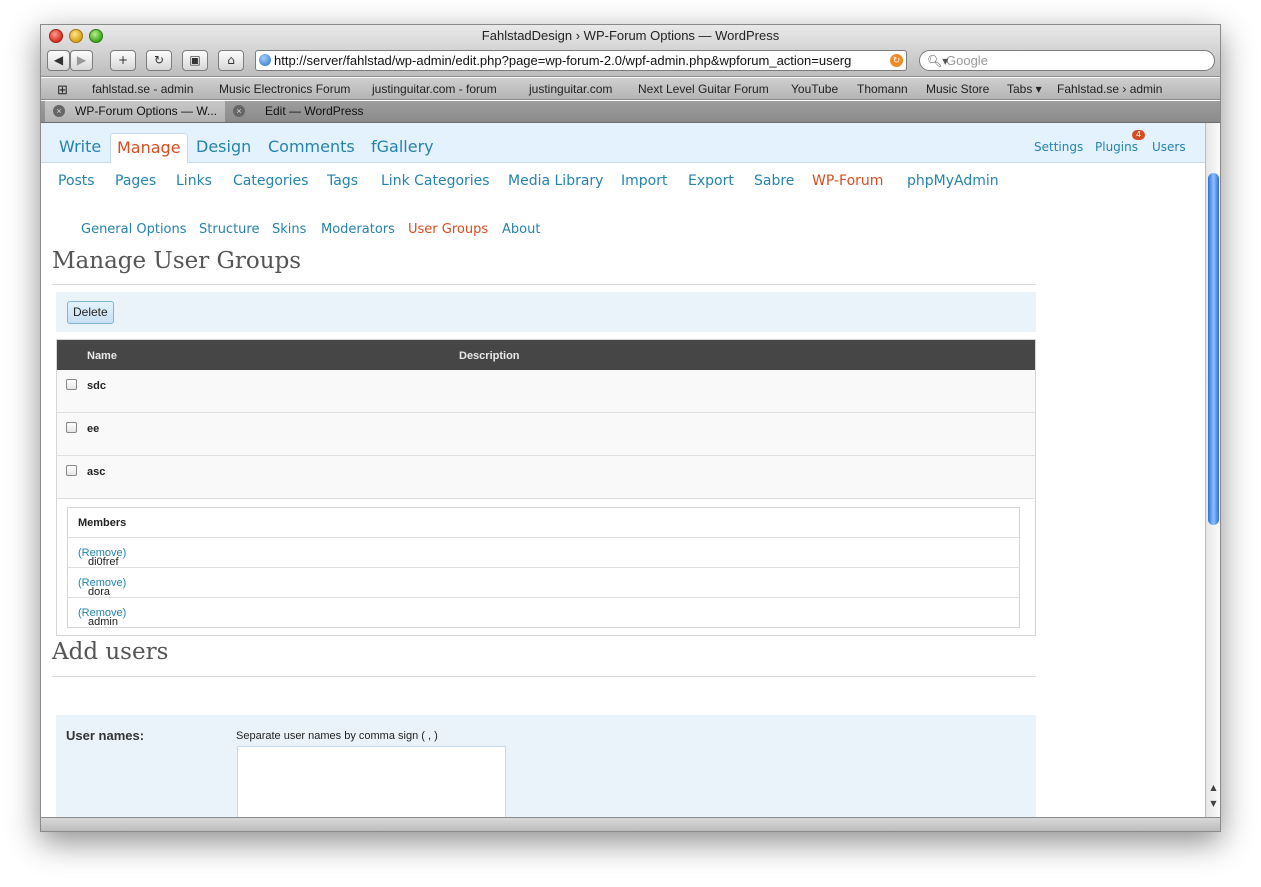 This screenshot has height=887, width=1261. Describe the element at coordinates (93, 429) in the screenshot. I see `group-name: ee` at that location.